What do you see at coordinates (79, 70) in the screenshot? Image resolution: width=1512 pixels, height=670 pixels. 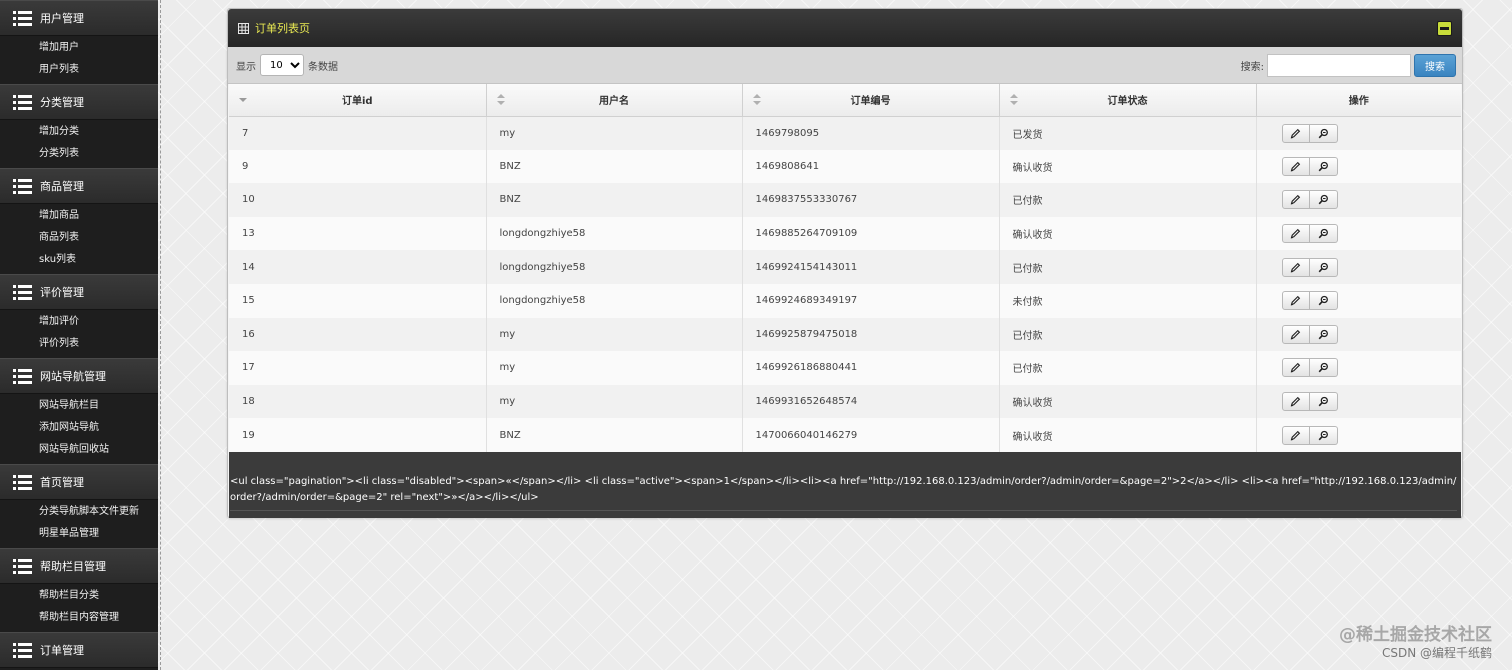 I see `sidebar-item: 用户列表` at bounding box center [79, 70].